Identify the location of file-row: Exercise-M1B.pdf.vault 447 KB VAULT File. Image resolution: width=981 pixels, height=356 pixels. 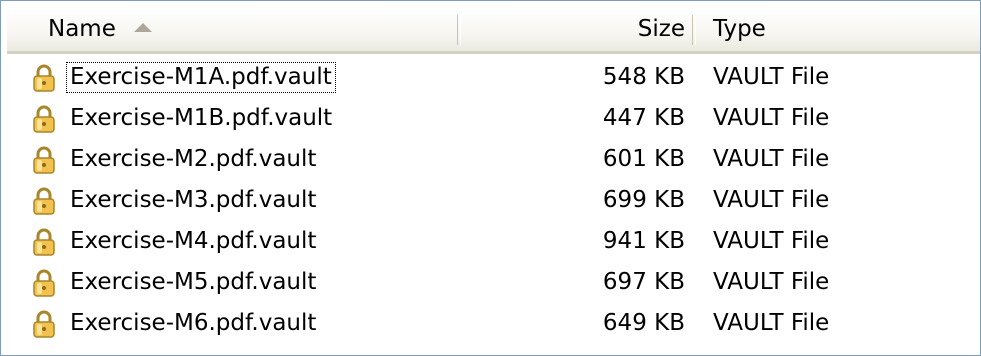
(493, 118).